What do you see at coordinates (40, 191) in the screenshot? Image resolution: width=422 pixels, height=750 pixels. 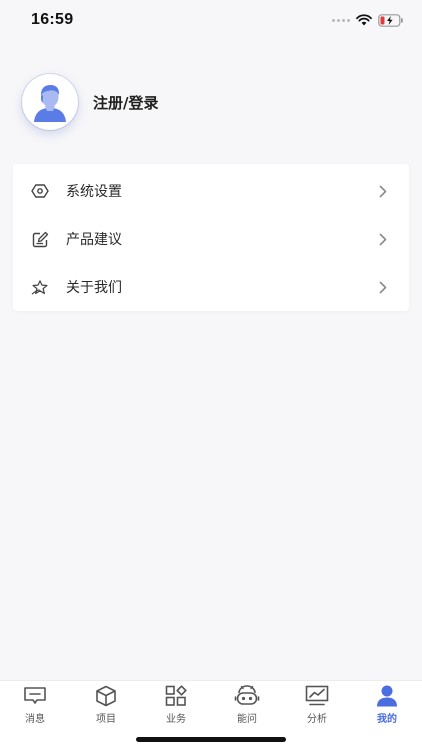 I see `settings-hexagon-icon` at bounding box center [40, 191].